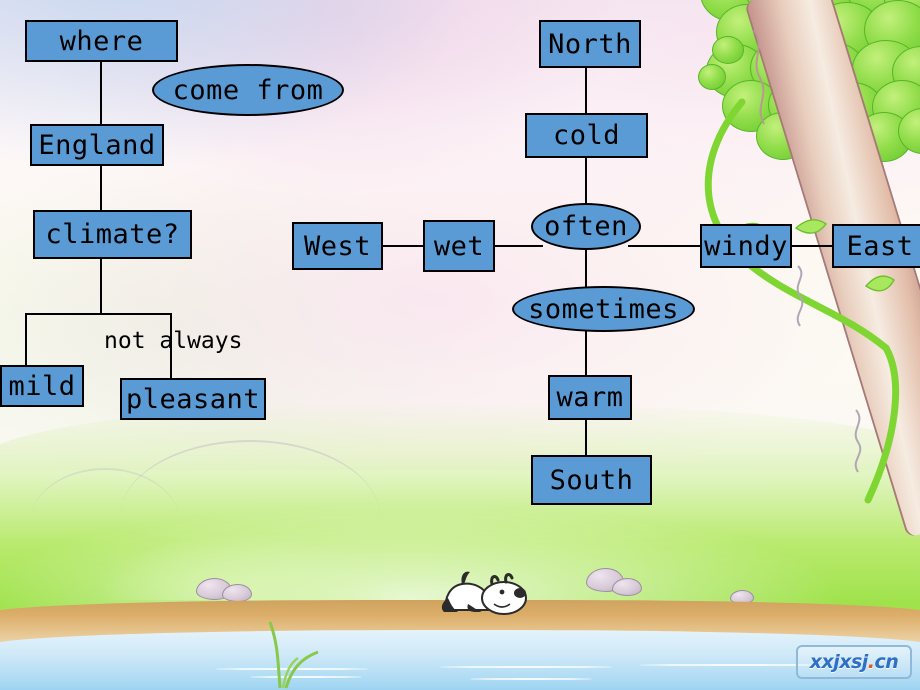 The height and width of the screenshot is (690, 920). What do you see at coordinates (484, 593) in the screenshot?
I see `dog-illustration` at bounding box center [484, 593].